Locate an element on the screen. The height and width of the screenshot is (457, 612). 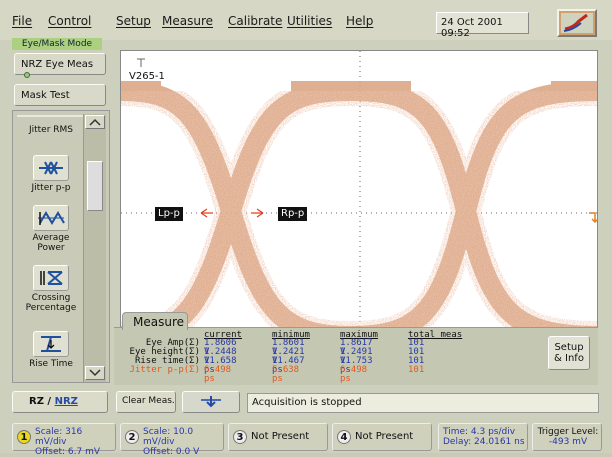
setup-info-button: Setup & Info is located at coordinates (569, 353).